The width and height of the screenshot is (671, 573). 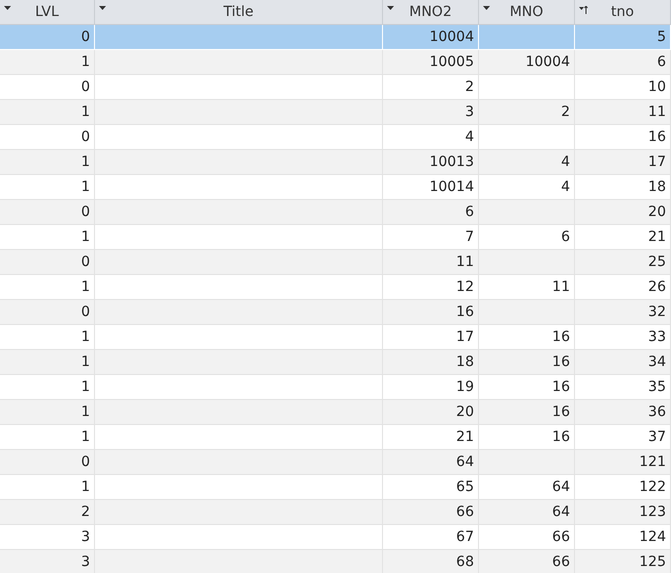 What do you see at coordinates (335, 262) in the screenshot?
I see `table-row: 0 11 25` at bounding box center [335, 262].